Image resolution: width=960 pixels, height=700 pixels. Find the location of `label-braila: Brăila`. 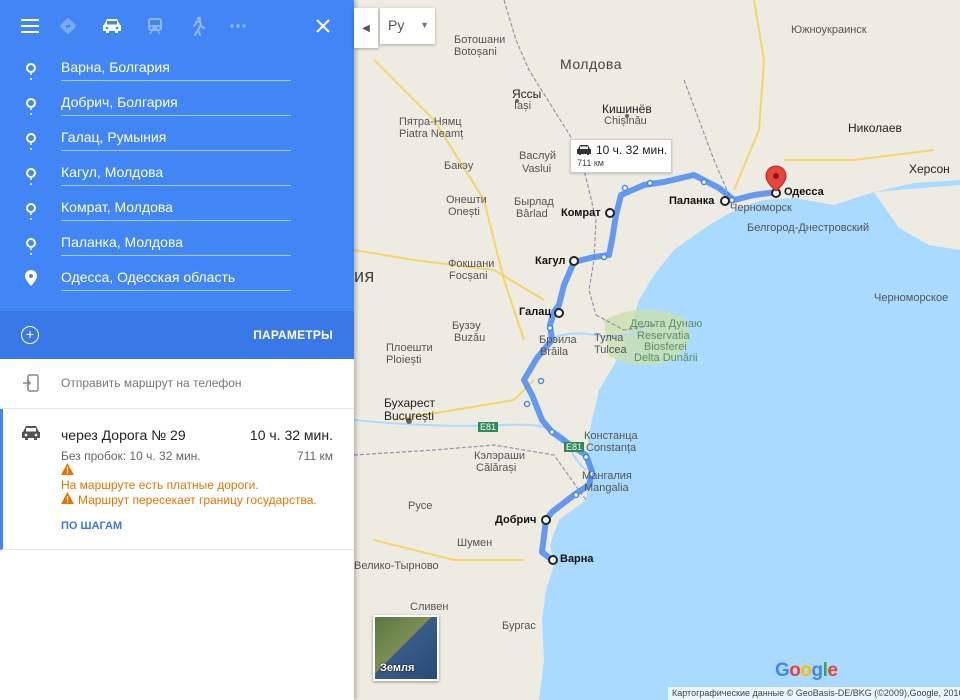

label-braila: Brăila is located at coordinates (554, 352).